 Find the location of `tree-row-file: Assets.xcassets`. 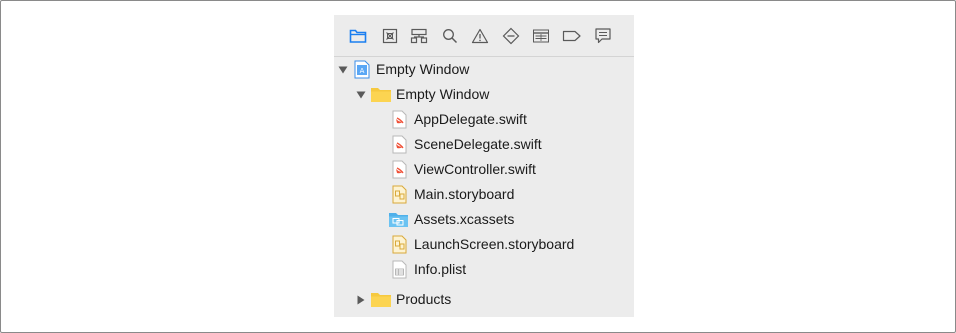

tree-row-file: Assets.xcassets is located at coordinates (484, 219).